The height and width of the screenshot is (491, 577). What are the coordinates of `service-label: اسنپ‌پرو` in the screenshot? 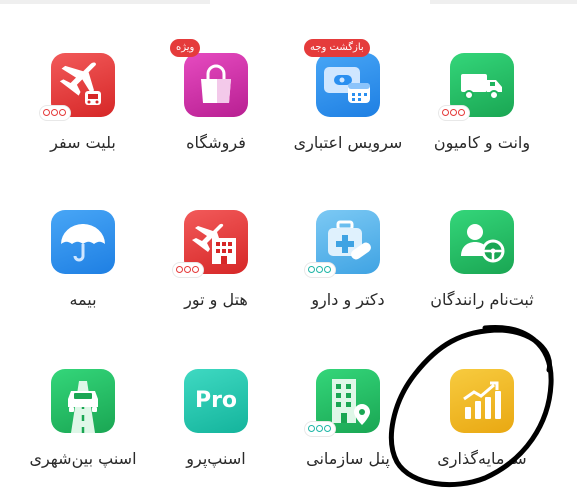 It's located at (216, 458).